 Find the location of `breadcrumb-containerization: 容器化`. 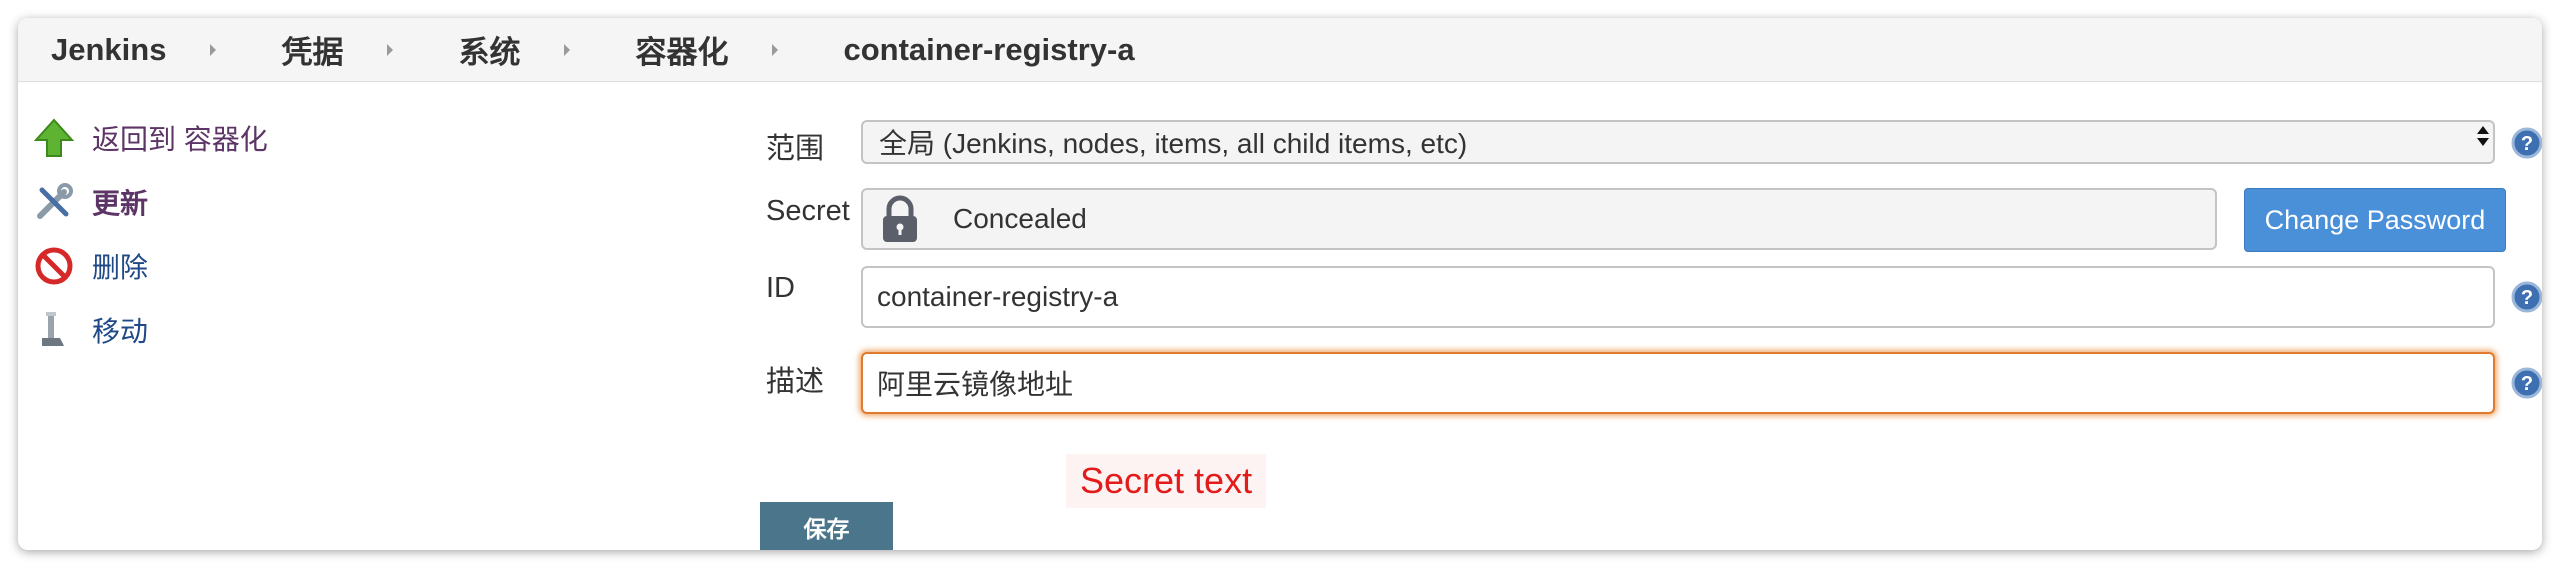

breadcrumb-containerization: 容器化 is located at coordinates (681, 49).